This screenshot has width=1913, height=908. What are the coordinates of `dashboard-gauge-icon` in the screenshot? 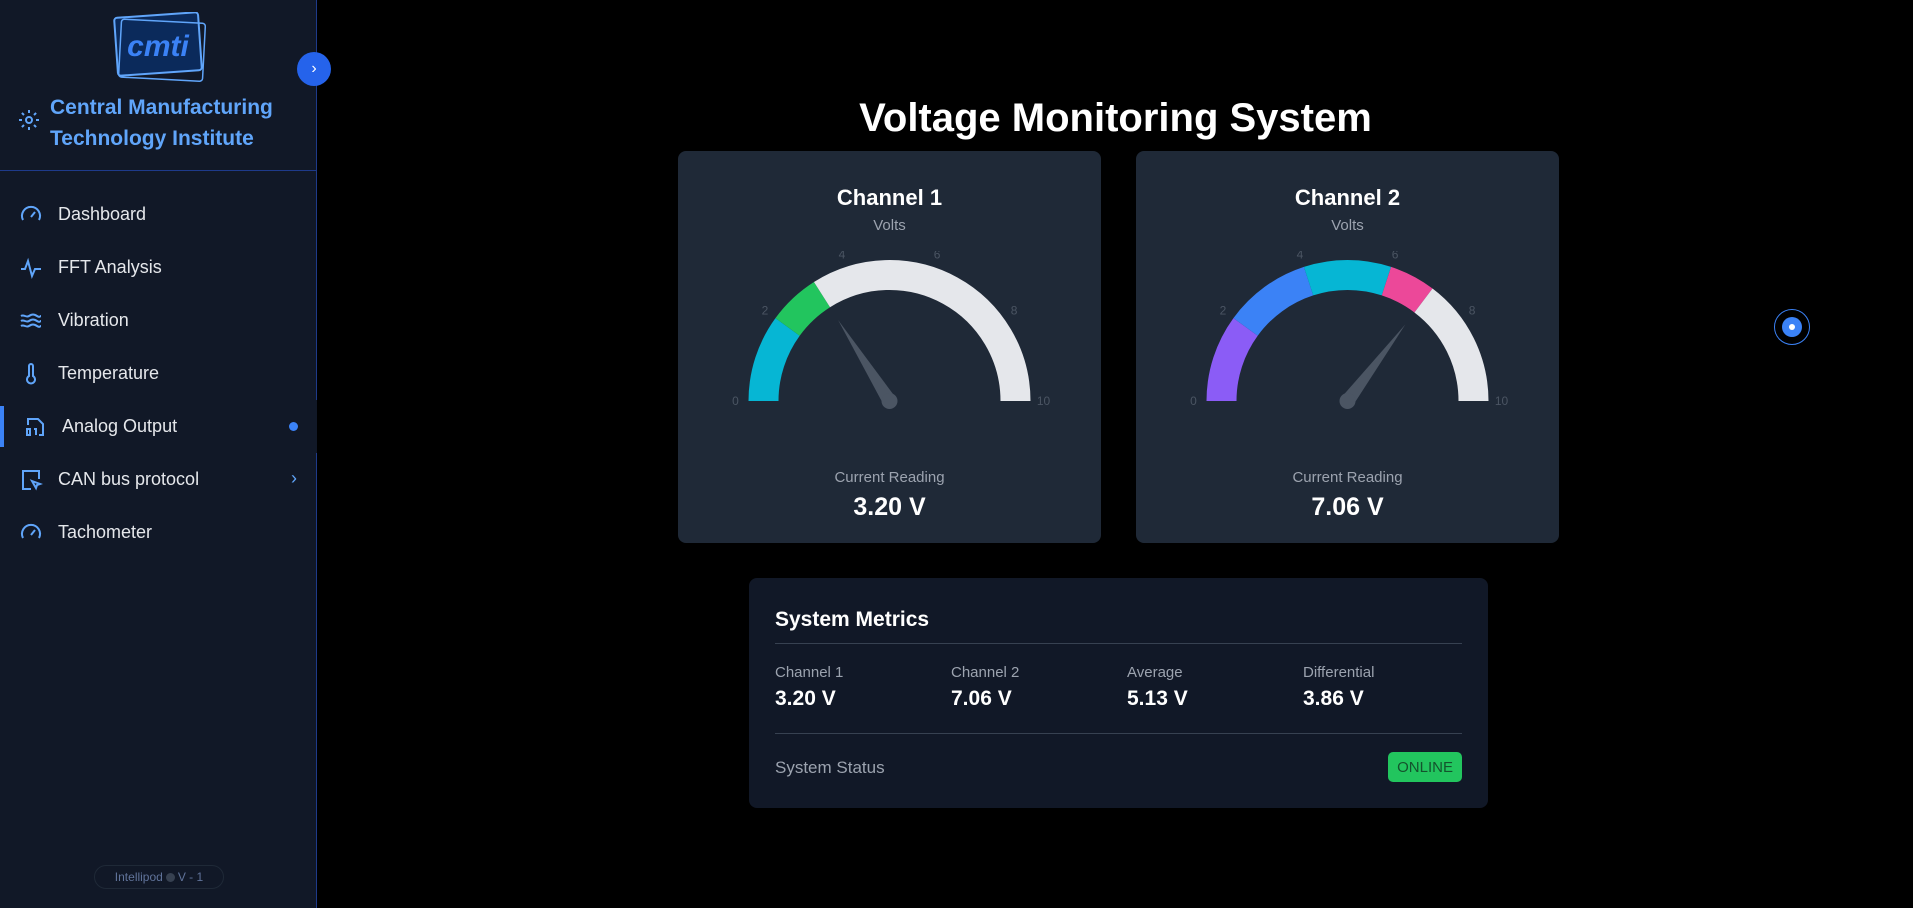 It's located at (31, 215).